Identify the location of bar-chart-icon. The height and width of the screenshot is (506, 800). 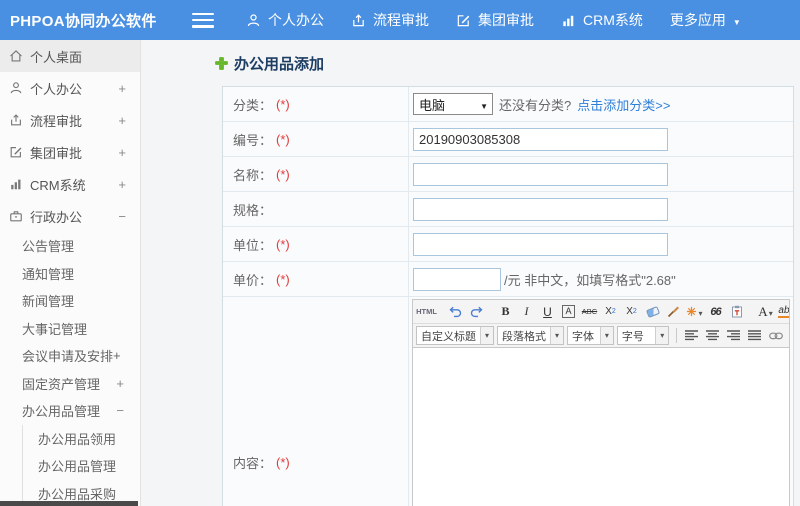
(16, 184).